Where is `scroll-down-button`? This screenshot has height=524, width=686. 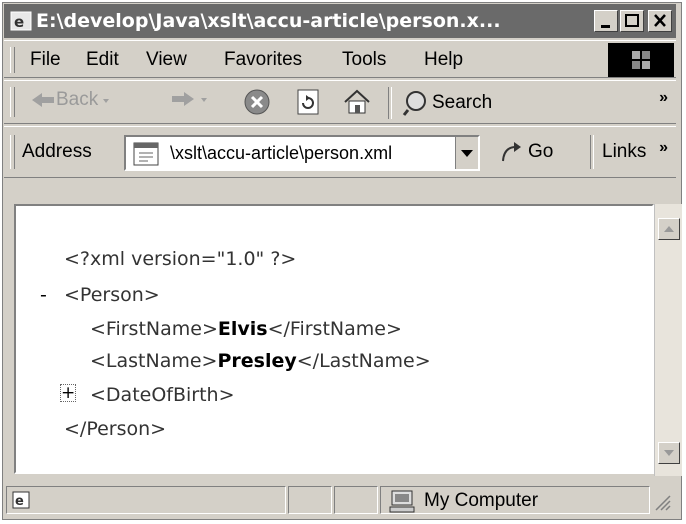 scroll-down-button is located at coordinates (669, 453).